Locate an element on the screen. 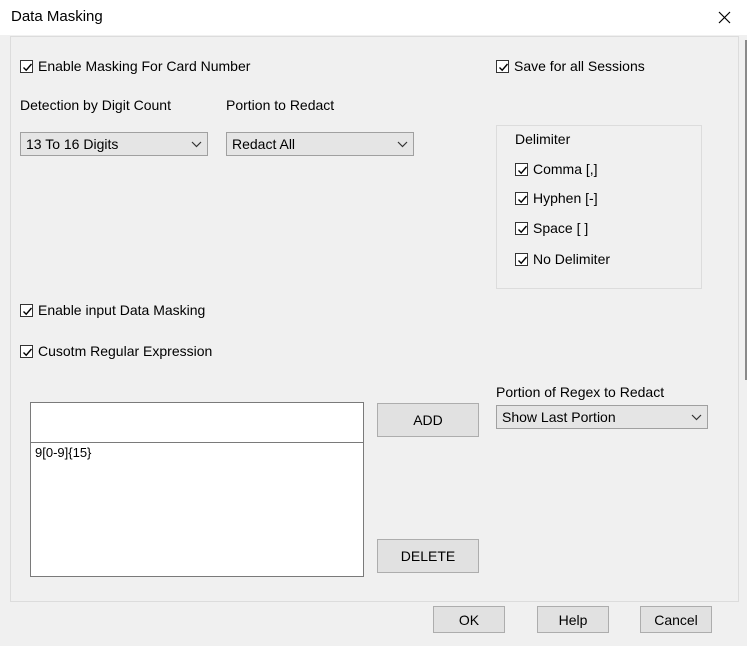 This screenshot has height=646, width=747. add-button: ADD is located at coordinates (428, 420).